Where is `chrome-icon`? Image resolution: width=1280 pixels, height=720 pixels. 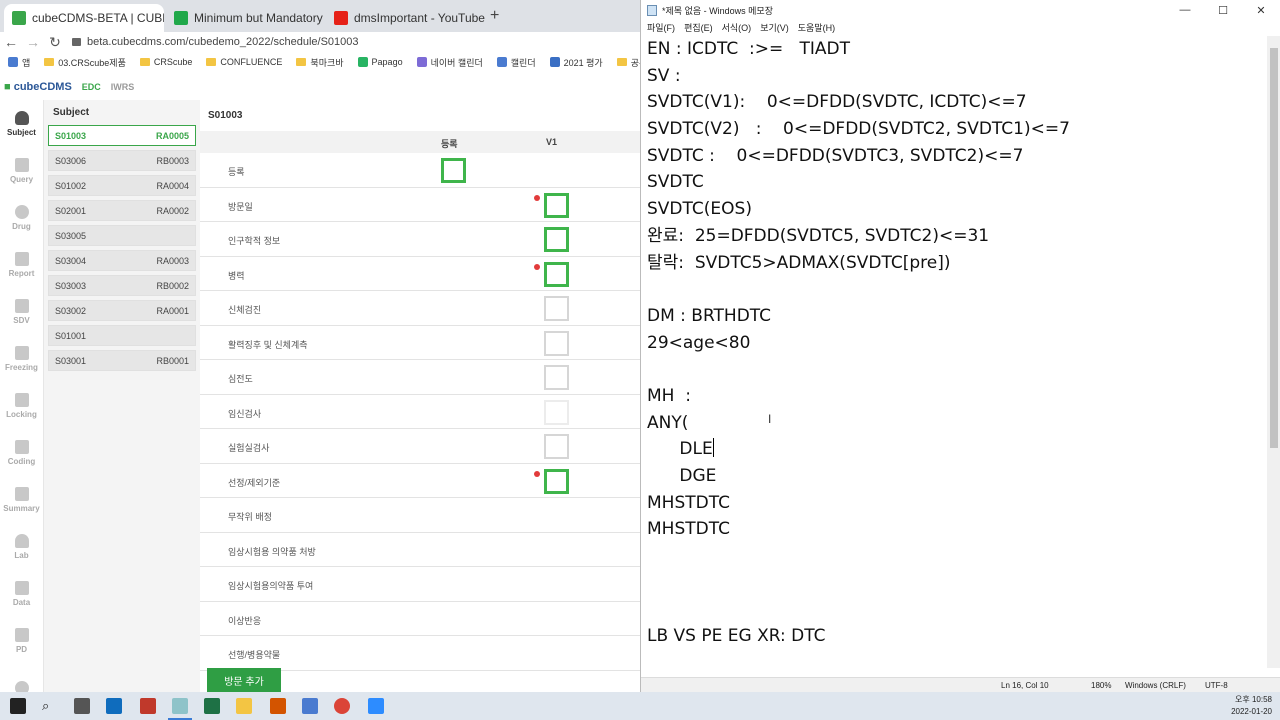
chrome-icon is located at coordinates (342, 706).